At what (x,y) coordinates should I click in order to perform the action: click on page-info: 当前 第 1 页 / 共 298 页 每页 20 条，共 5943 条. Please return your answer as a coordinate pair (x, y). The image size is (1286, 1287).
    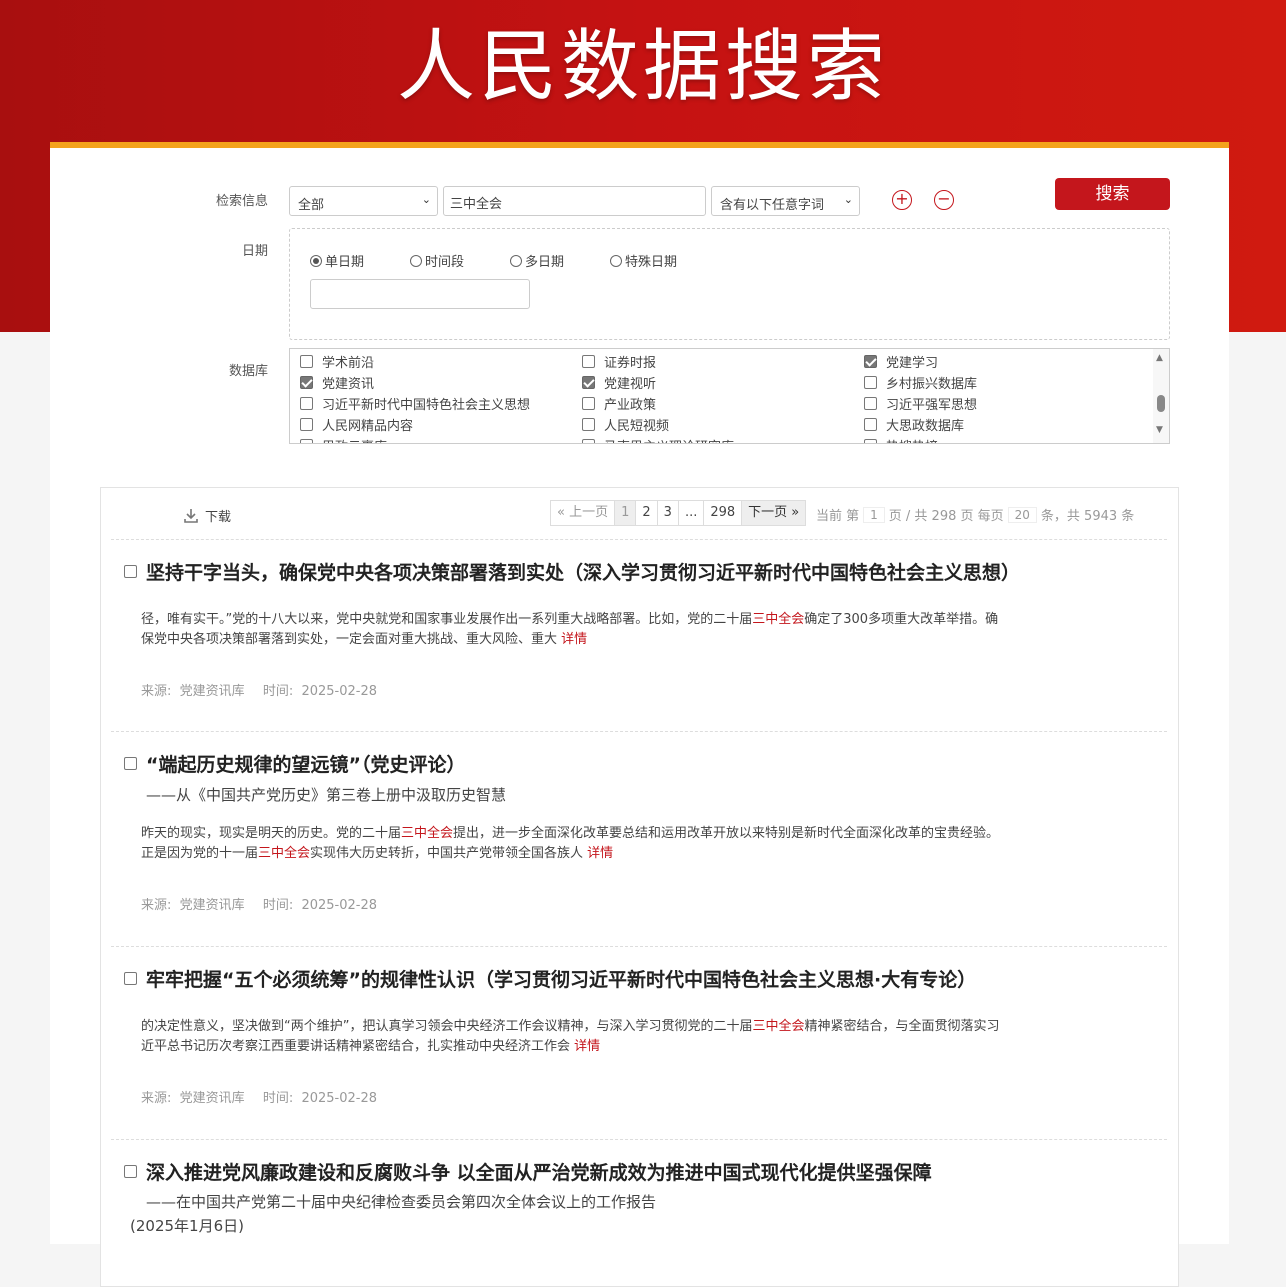
    Looking at the image, I should click on (975, 514).